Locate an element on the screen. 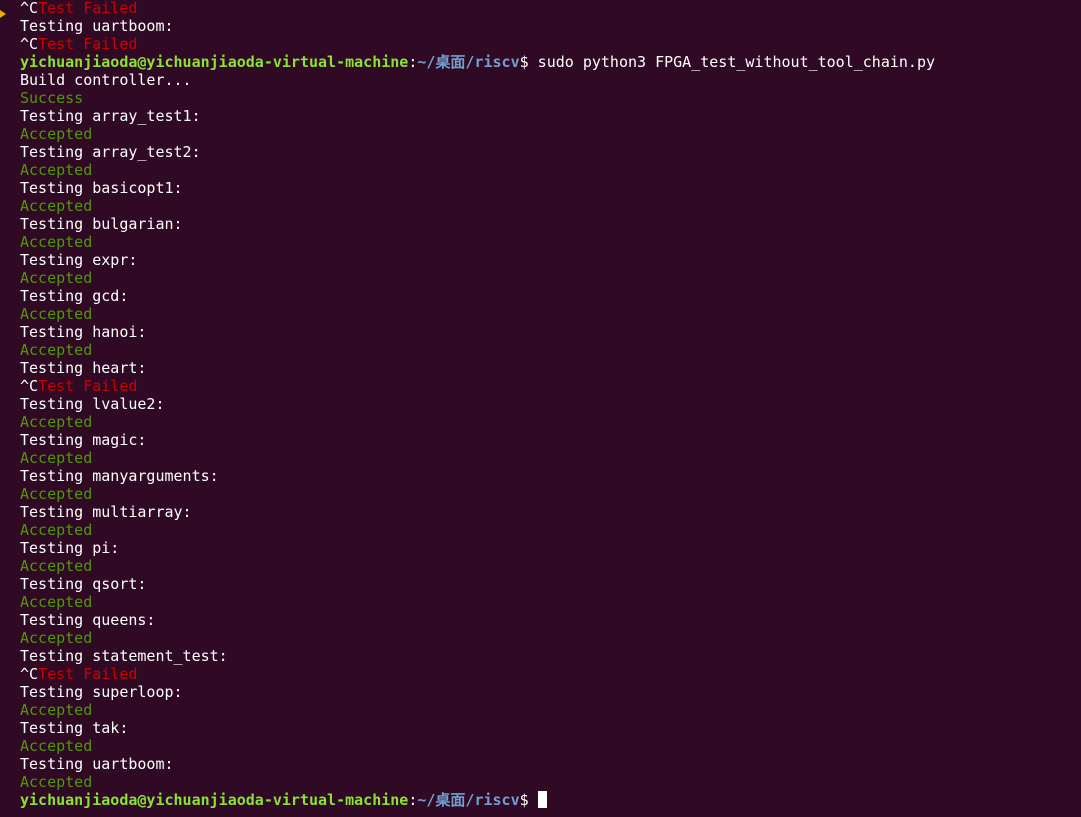 This screenshot has width=1081, height=817. line-text: Testing superloop: is located at coordinates (101, 692).